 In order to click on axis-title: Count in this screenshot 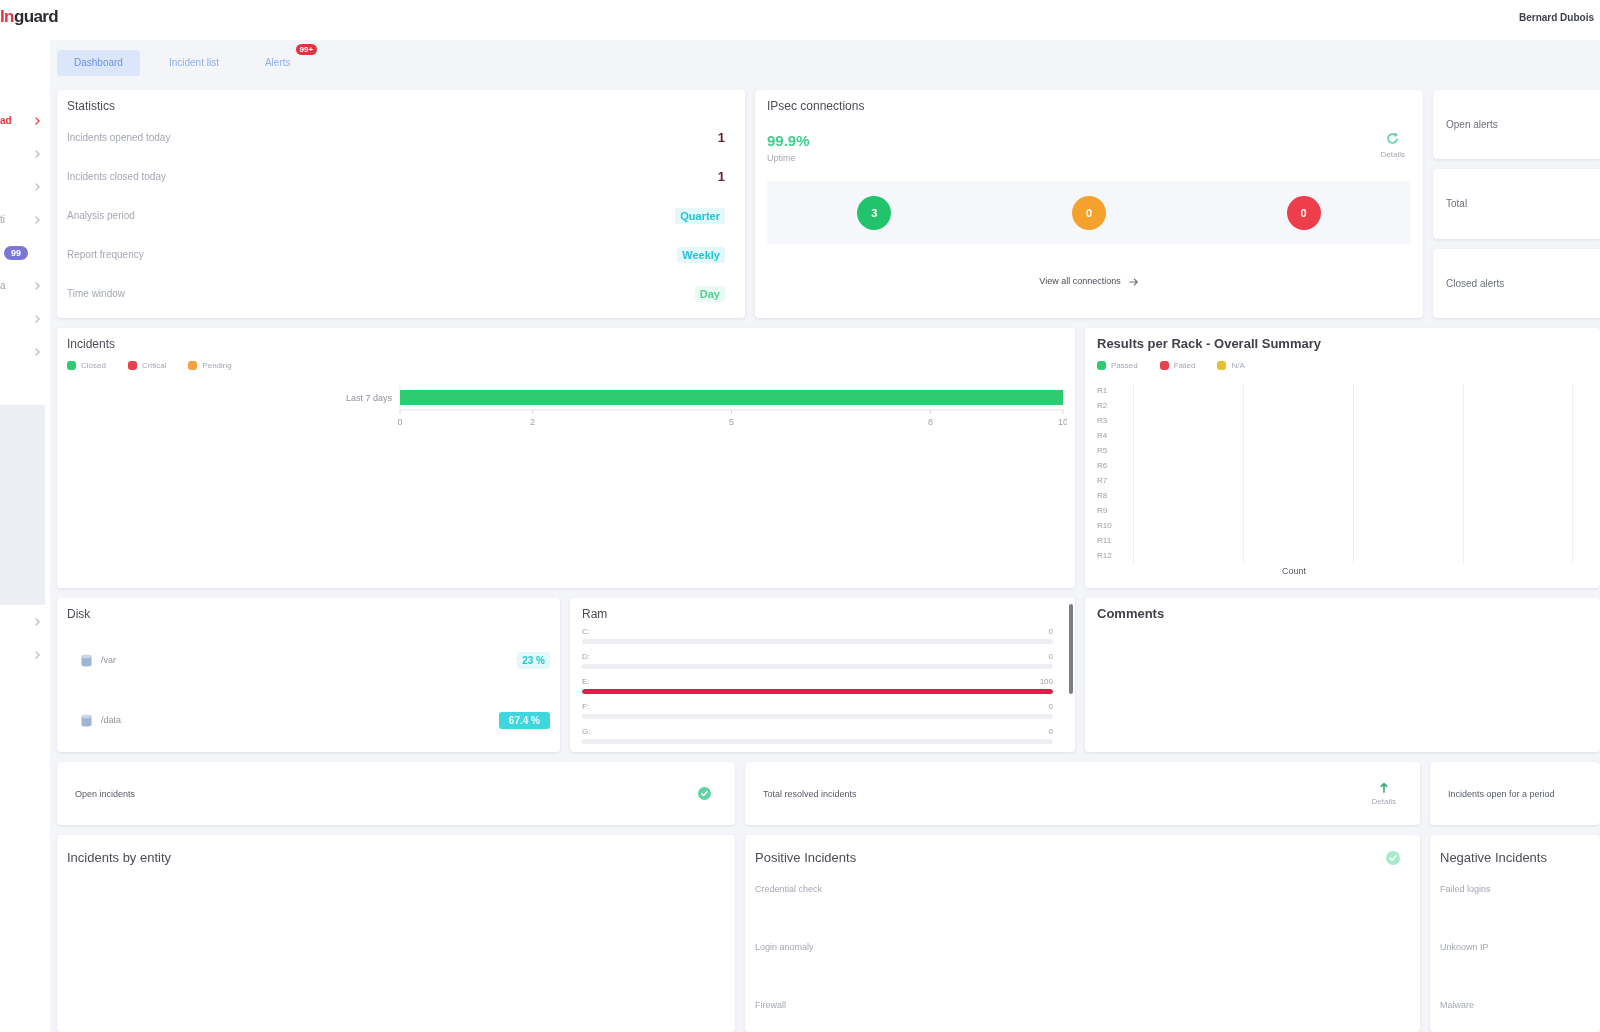, I will do `click(1295, 571)`.